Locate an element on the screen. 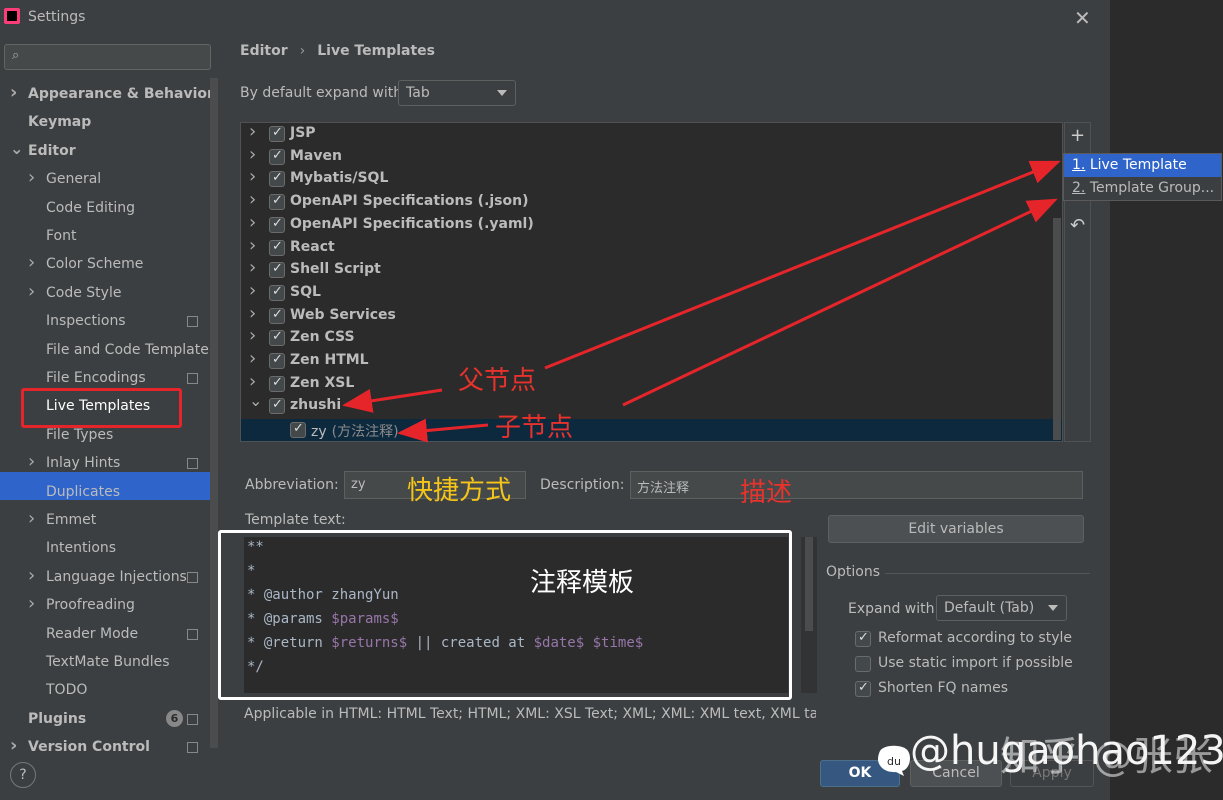 The height and width of the screenshot is (800, 1223). arrow-to-parent-node is located at coordinates (392, 400).